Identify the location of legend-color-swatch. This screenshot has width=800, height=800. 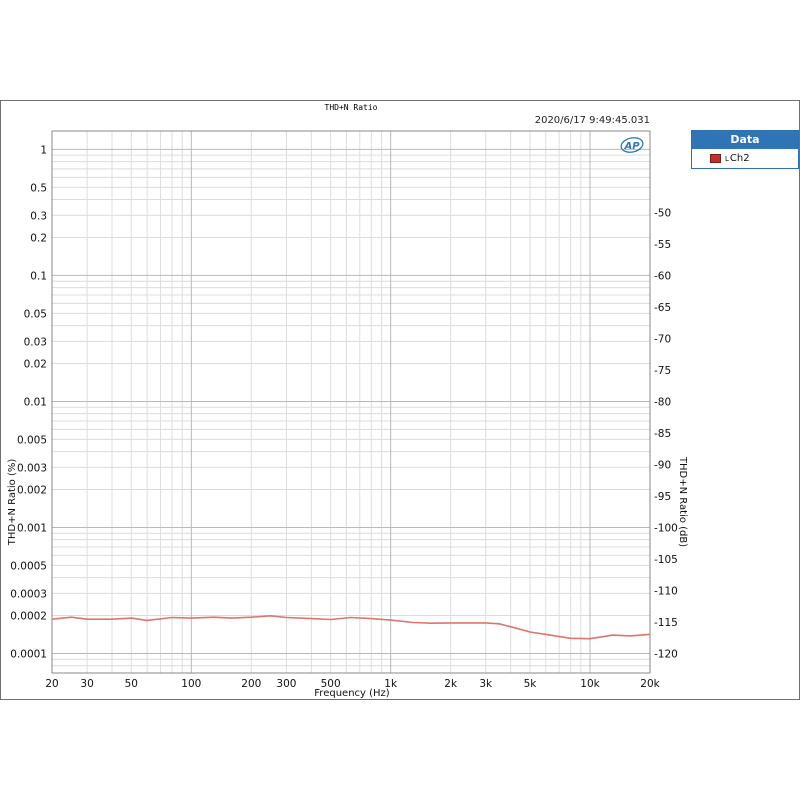
(715, 158).